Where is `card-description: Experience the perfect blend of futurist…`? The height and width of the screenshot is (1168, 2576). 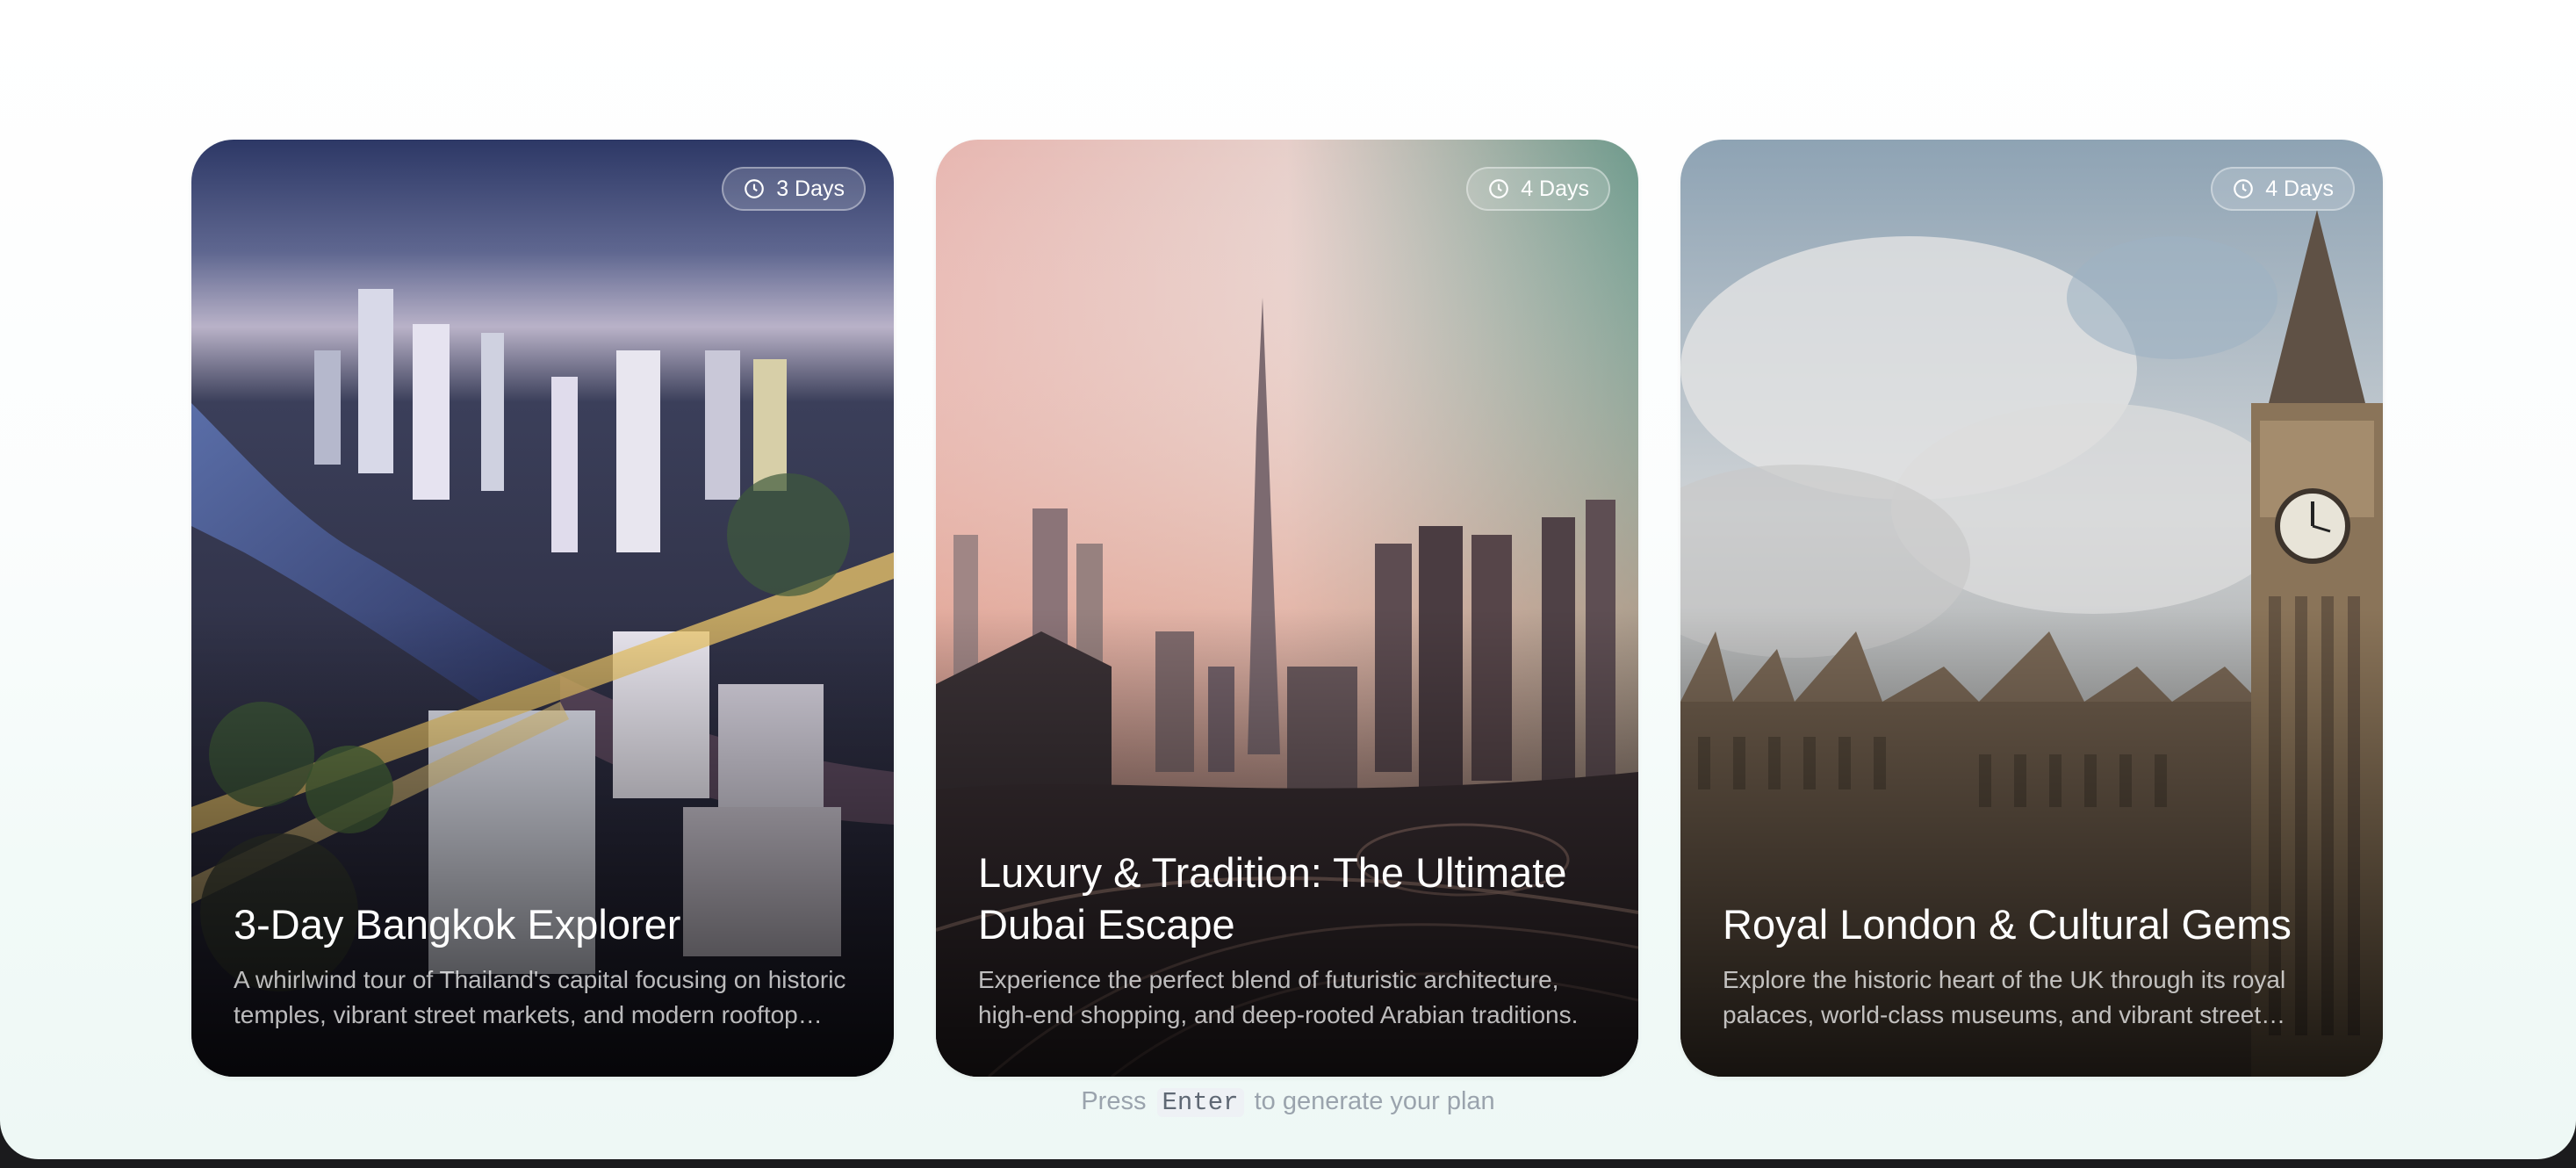
card-description: Experience the perfect blend of futurist… is located at coordinates (1278, 997).